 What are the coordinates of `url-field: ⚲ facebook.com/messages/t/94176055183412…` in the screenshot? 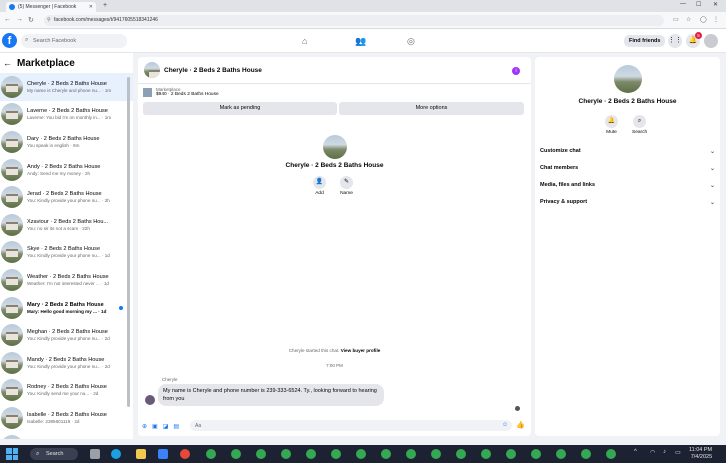 It's located at (354, 20).